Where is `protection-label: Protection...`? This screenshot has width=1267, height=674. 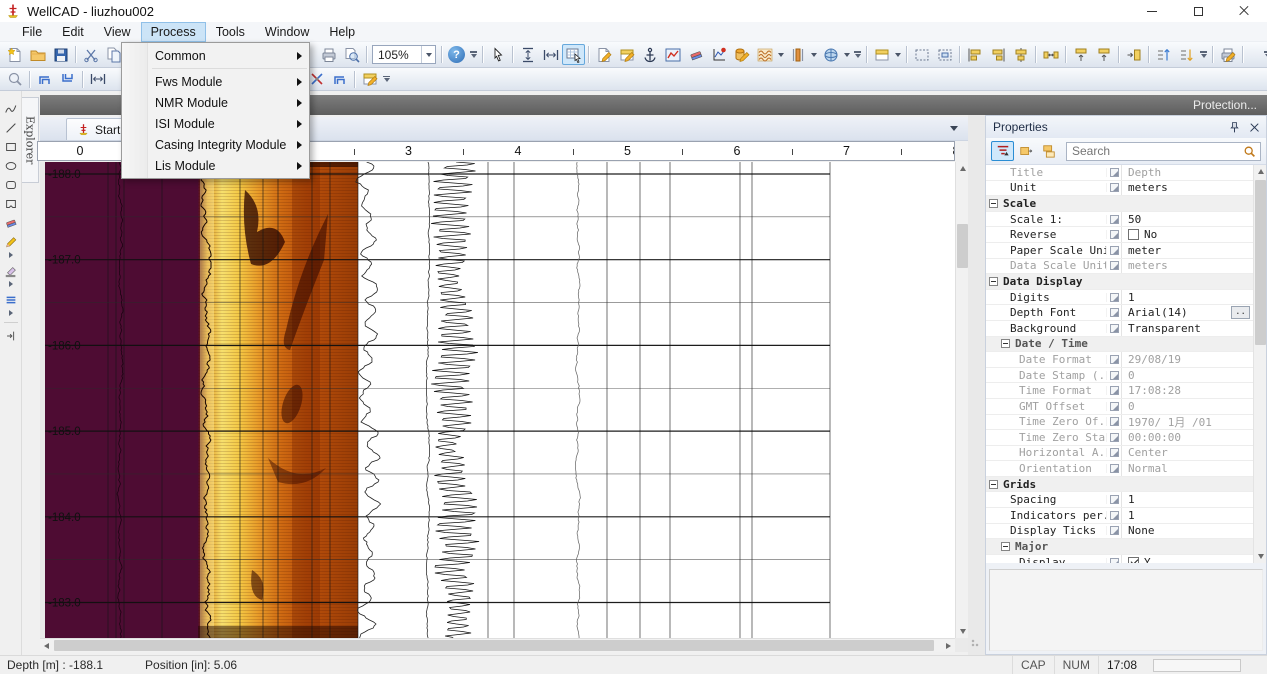 protection-label: Protection... is located at coordinates (1225, 105).